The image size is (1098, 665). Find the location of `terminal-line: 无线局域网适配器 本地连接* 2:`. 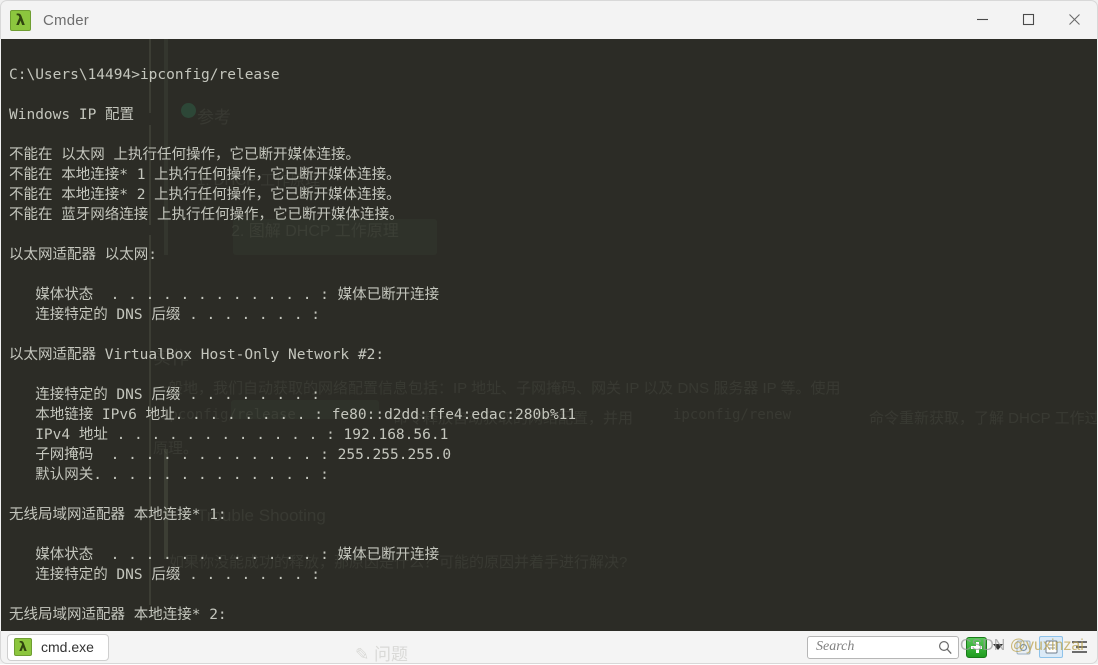

terminal-line: 无线局域网适配器 本地连接* 2: is located at coordinates (118, 615).